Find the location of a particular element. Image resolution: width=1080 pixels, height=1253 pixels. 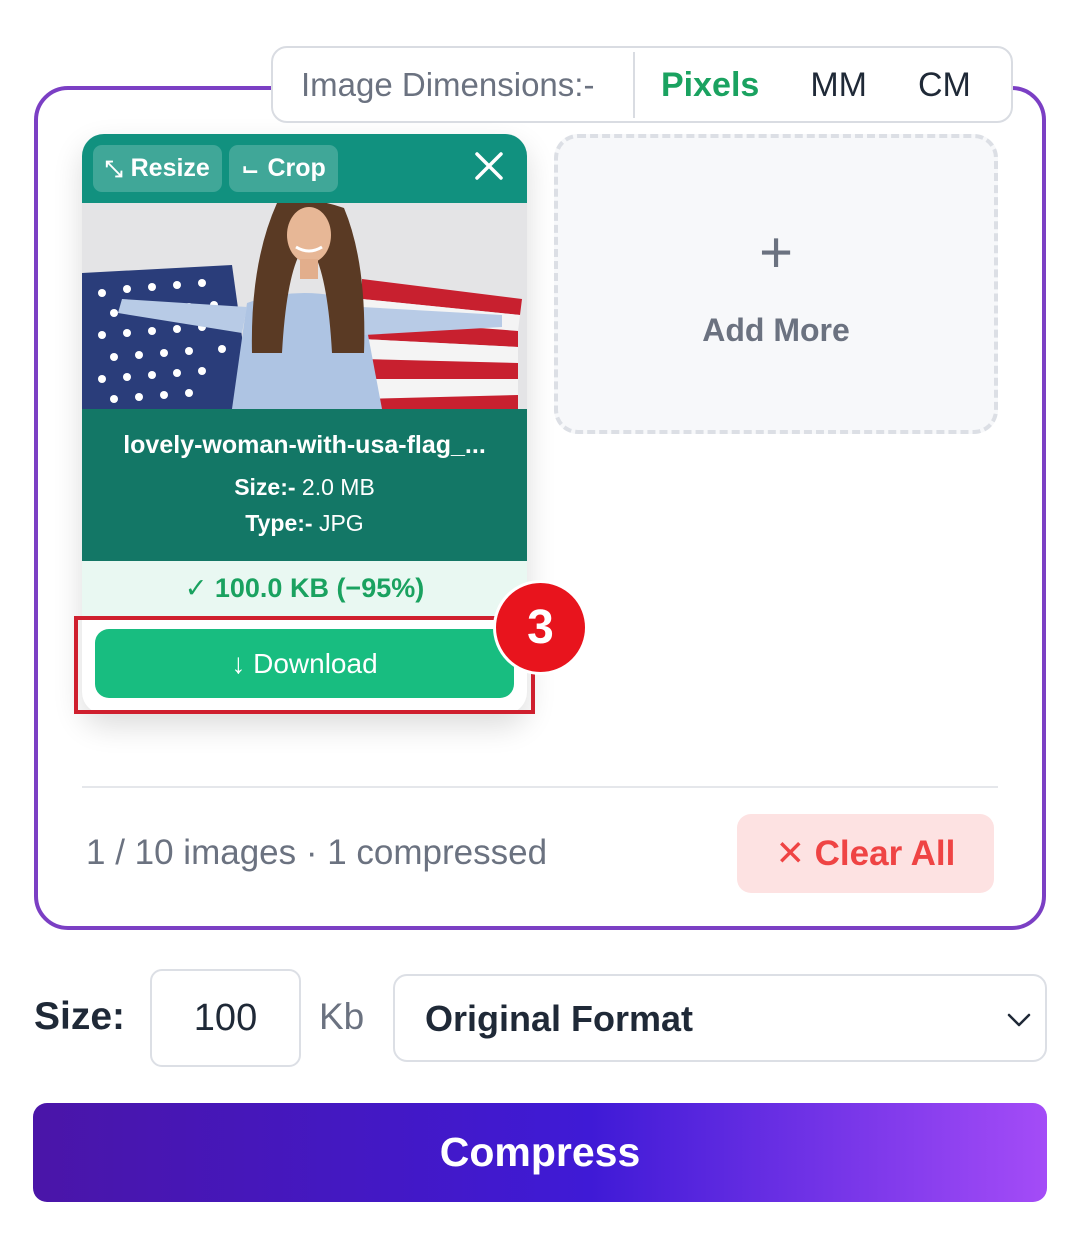

woman-with-flag-image is located at coordinates (304, 306).